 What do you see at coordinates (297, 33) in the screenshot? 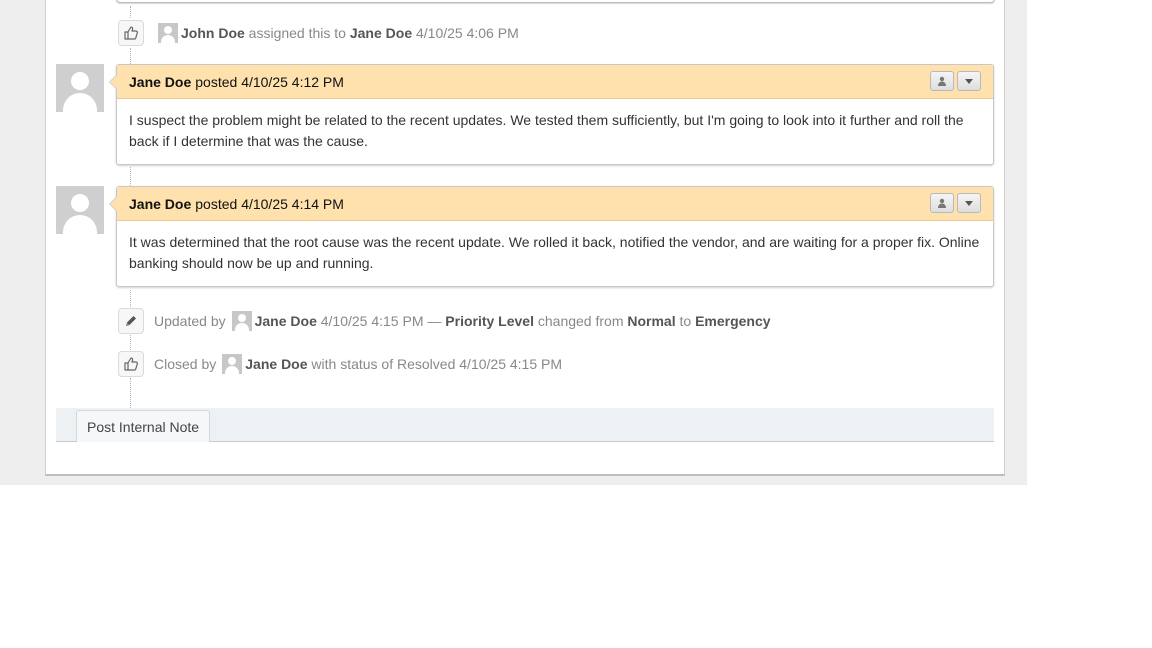
I see `event-action: assigned this to` at bounding box center [297, 33].